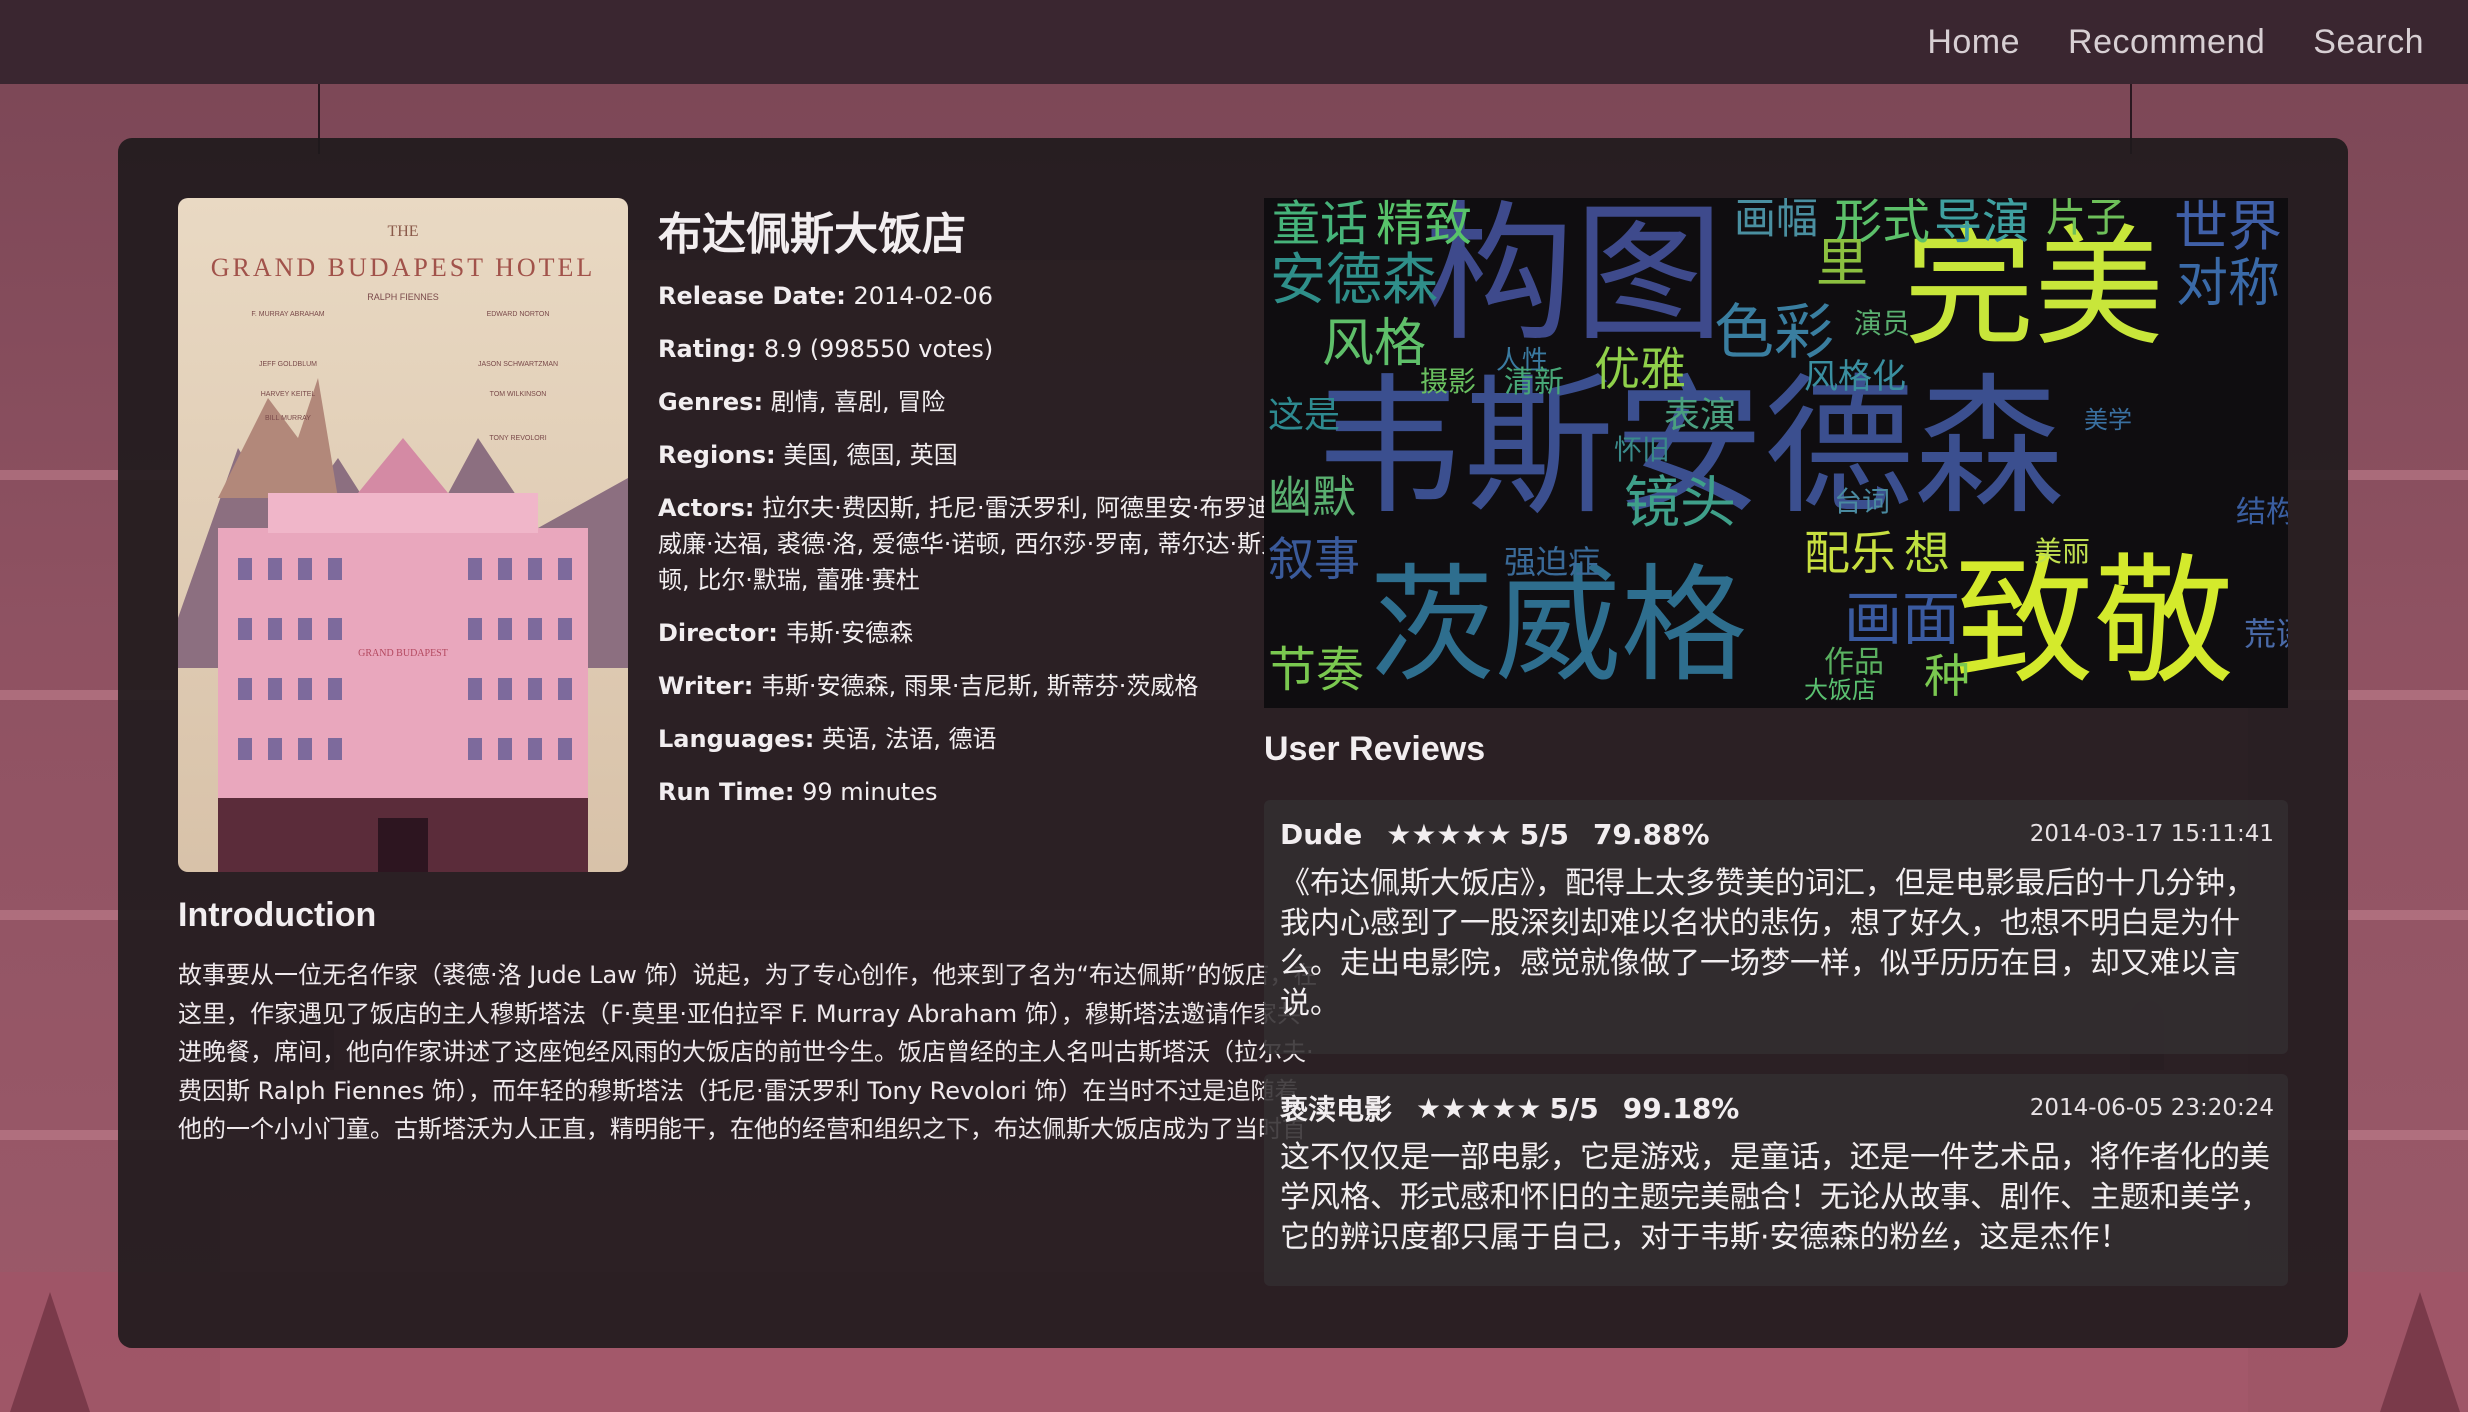 The width and height of the screenshot is (2468, 1412). What do you see at coordinates (402, 231) in the screenshot?
I see `svg-text: THE` at bounding box center [402, 231].